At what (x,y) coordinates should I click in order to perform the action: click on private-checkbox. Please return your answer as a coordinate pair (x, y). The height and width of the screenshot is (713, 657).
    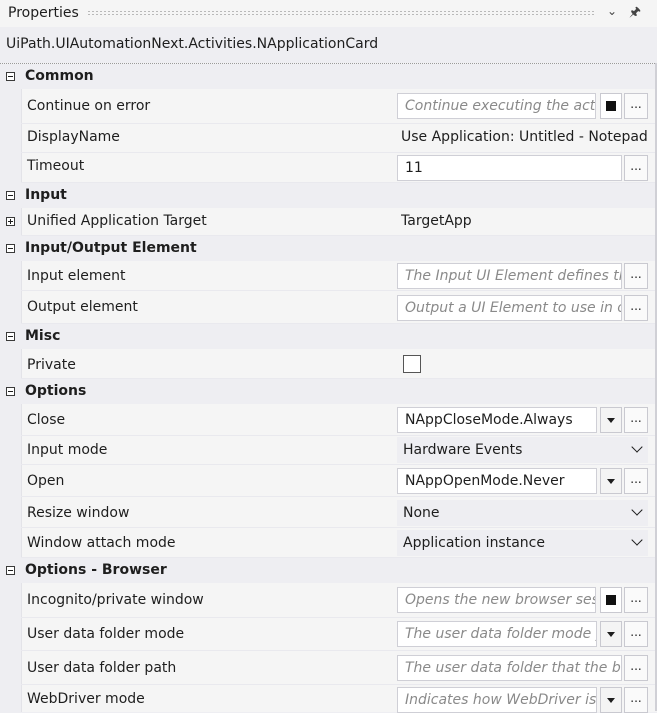
    Looking at the image, I should click on (412, 364).